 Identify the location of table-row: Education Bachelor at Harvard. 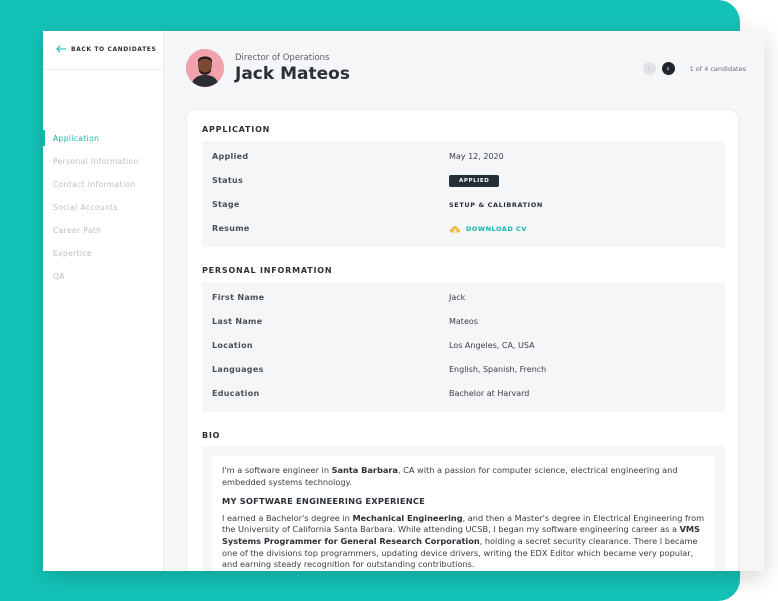
(463, 394).